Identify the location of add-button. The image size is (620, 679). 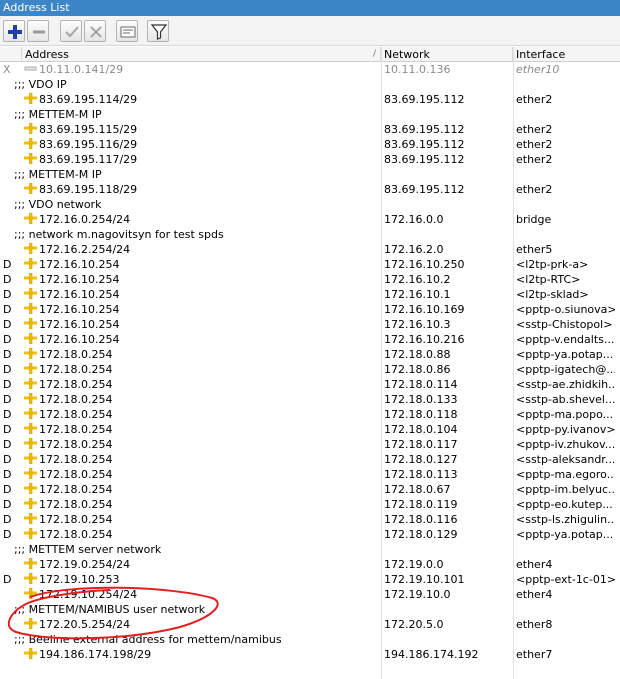
(14, 31).